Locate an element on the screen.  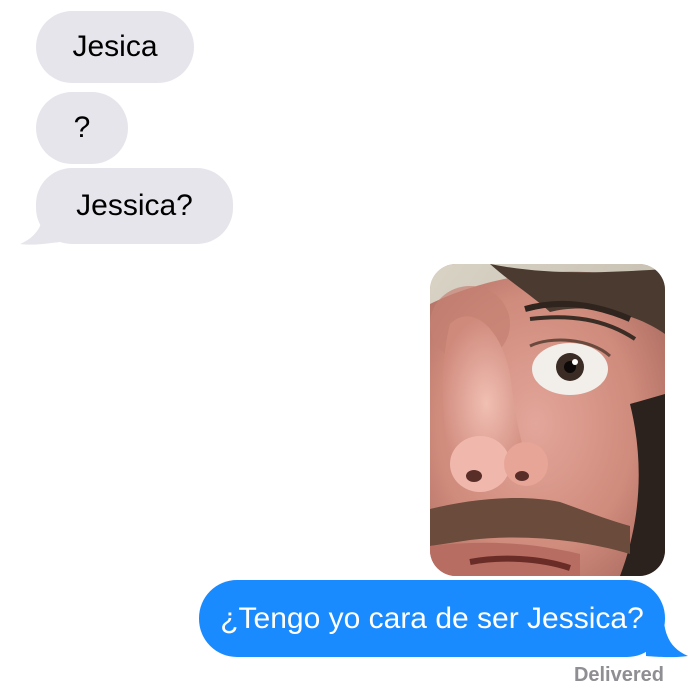
message-text: Jesica is located at coordinates (115, 46).